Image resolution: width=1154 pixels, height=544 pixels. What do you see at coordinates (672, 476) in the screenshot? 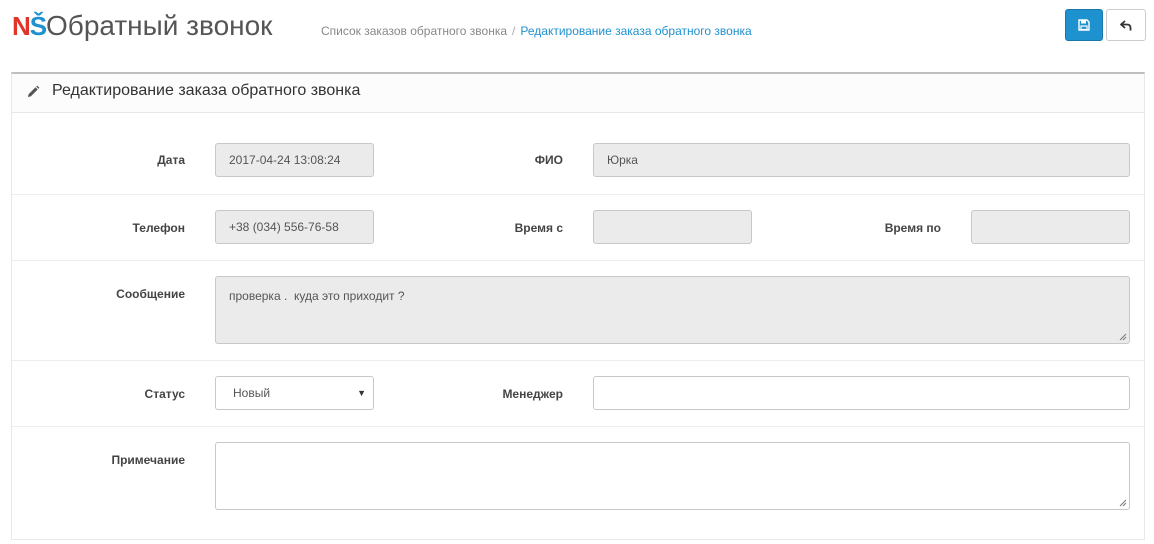
I see `note-textarea` at bounding box center [672, 476].